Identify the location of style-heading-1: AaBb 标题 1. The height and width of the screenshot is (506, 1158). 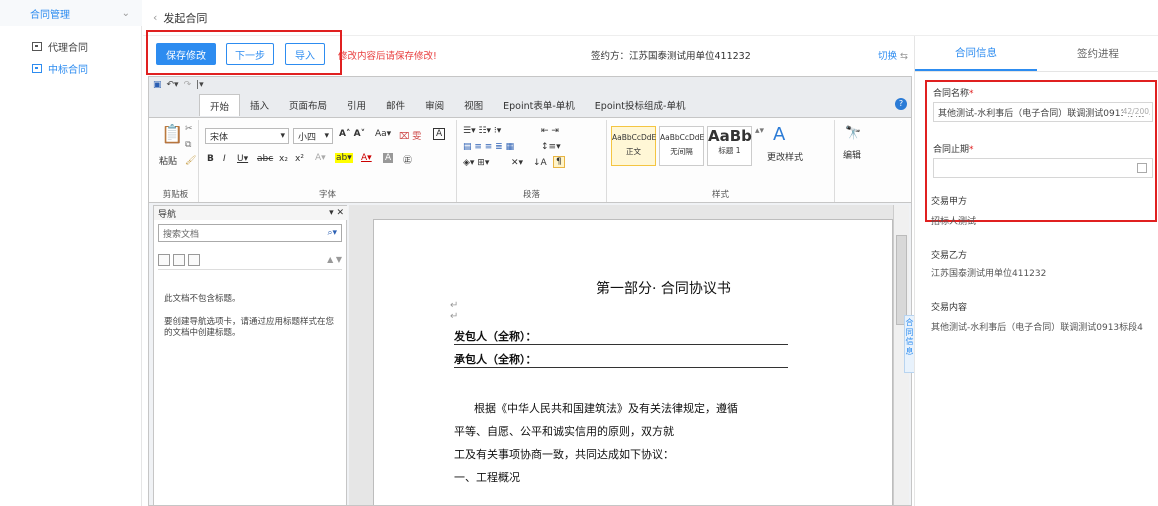
(729, 146).